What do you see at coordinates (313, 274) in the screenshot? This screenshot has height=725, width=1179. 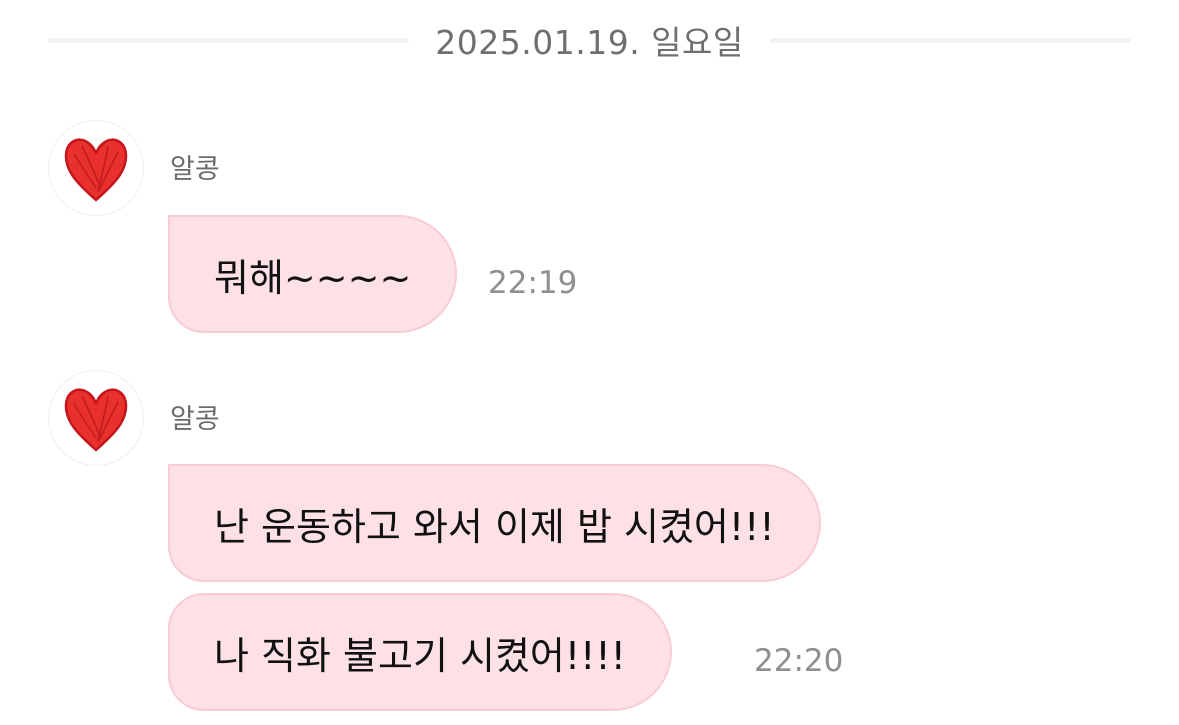 I see `message-bubble: 뭐해~~~~` at bounding box center [313, 274].